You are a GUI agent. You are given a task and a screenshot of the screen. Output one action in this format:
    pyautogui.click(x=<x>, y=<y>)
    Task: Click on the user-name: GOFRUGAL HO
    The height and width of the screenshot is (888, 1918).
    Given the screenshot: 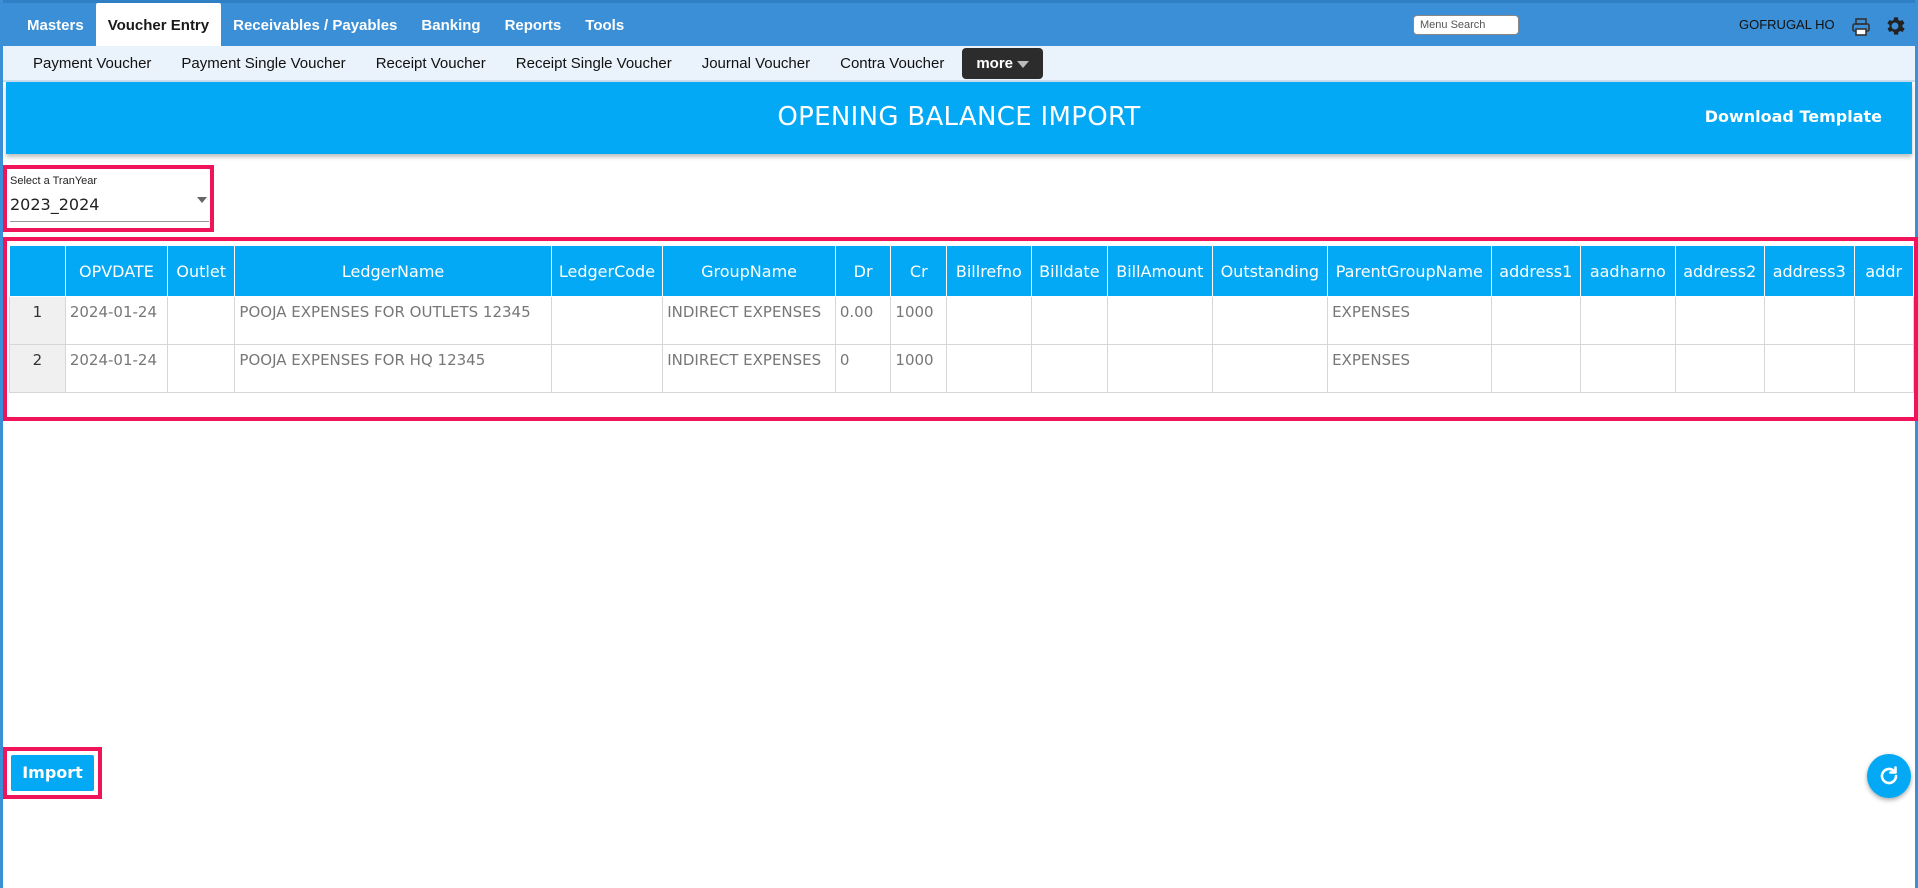 What is the action you would take?
    pyautogui.click(x=1787, y=24)
    